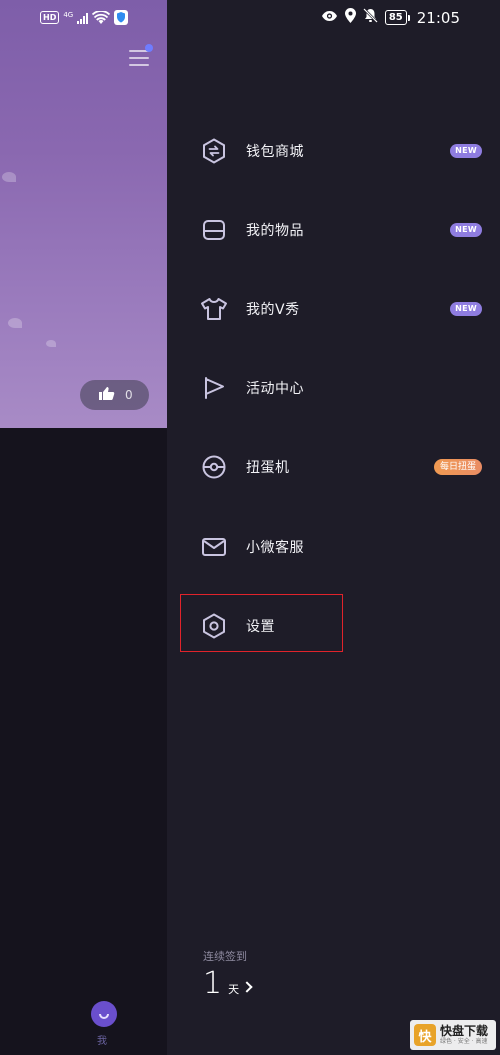 This screenshot has width=500, height=1055. I want to click on tab-me-icon, so click(104, 1014).